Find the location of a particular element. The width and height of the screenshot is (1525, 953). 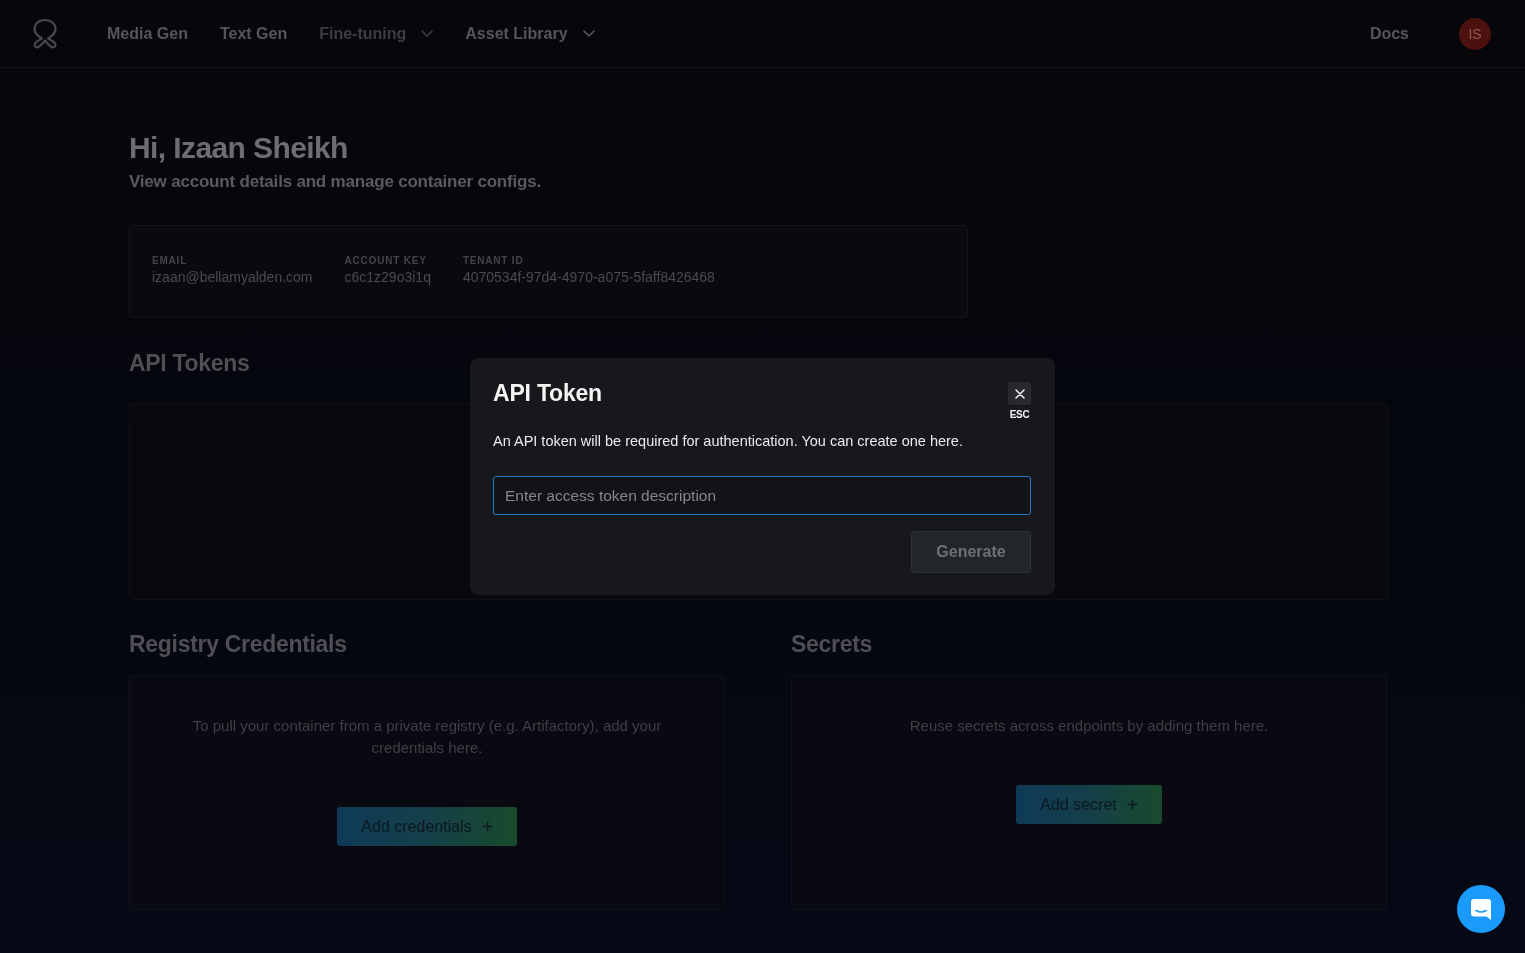

nav-link: Text Gen is located at coordinates (253, 33).